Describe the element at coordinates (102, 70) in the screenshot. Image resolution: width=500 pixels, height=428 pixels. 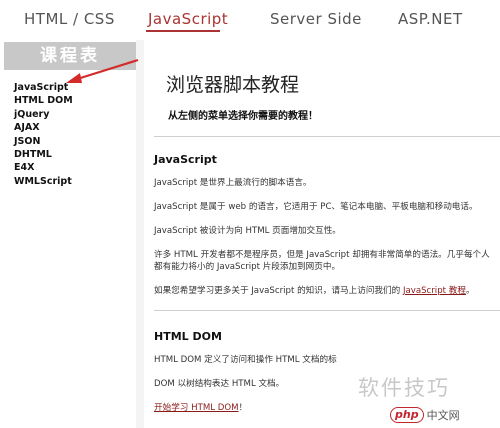
I see `red-arrow-annotation` at that location.